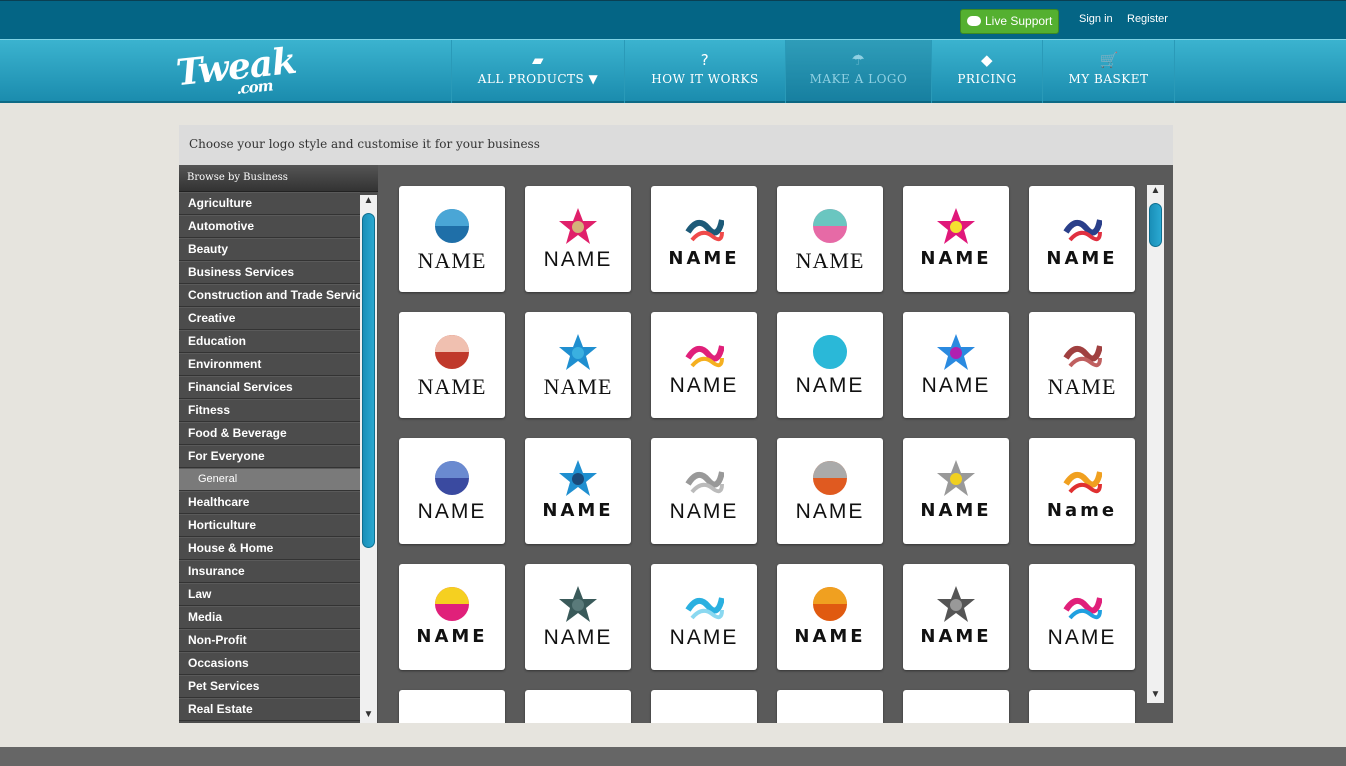  Describe the element at coordinates (538, 79) in the screenshot. I see `nav-label: ALL PRODUCTS ▼` at that location.